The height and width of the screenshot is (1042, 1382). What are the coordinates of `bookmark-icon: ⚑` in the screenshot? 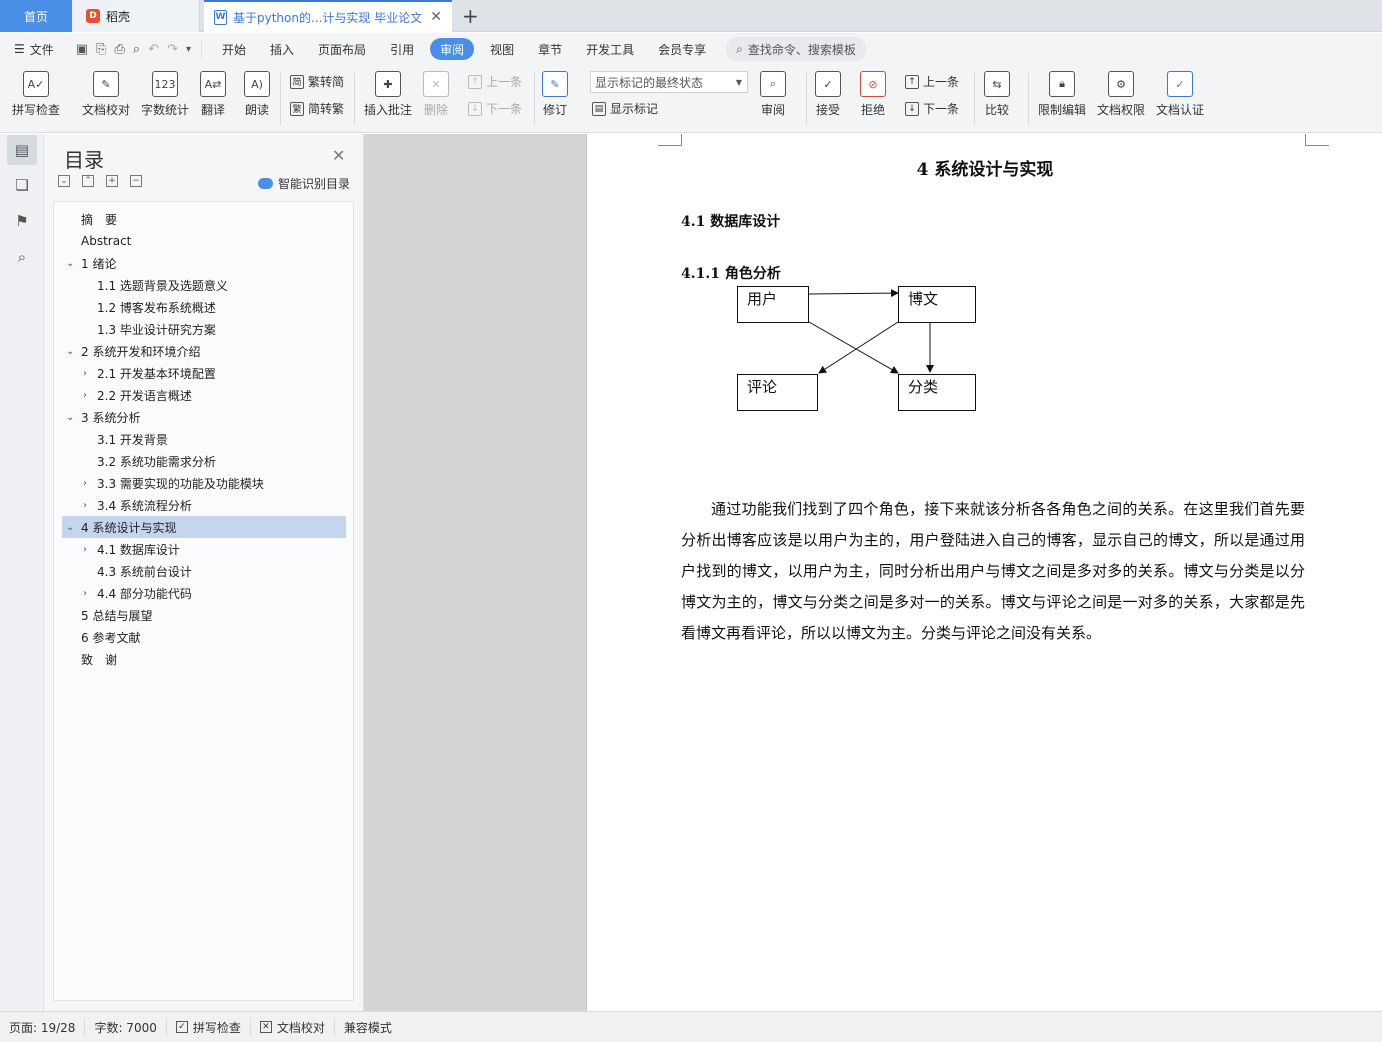 It's located at (22, 221).